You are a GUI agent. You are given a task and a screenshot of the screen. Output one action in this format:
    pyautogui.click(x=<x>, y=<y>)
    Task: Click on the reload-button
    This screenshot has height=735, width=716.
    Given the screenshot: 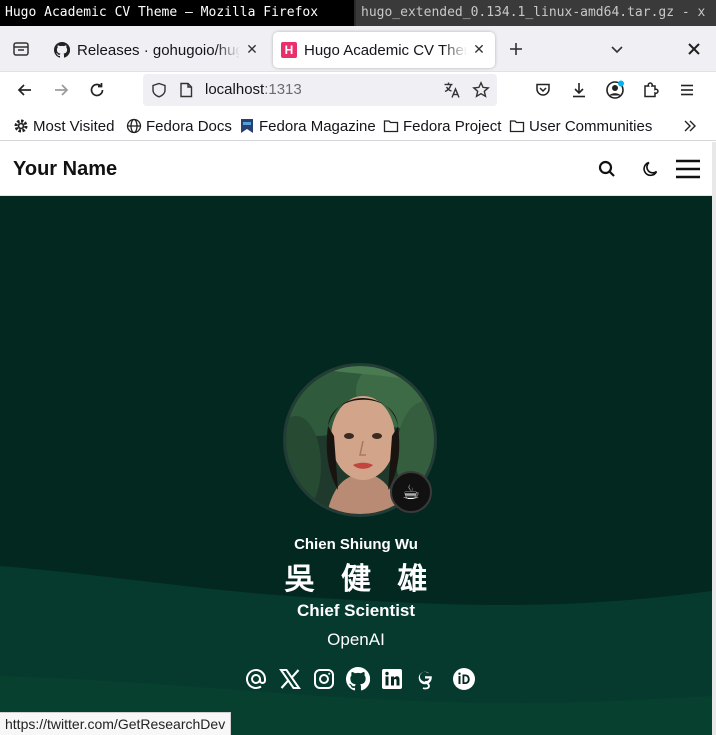 What is the action you would take?
    pyautogui.click(x=97, y=90)
    